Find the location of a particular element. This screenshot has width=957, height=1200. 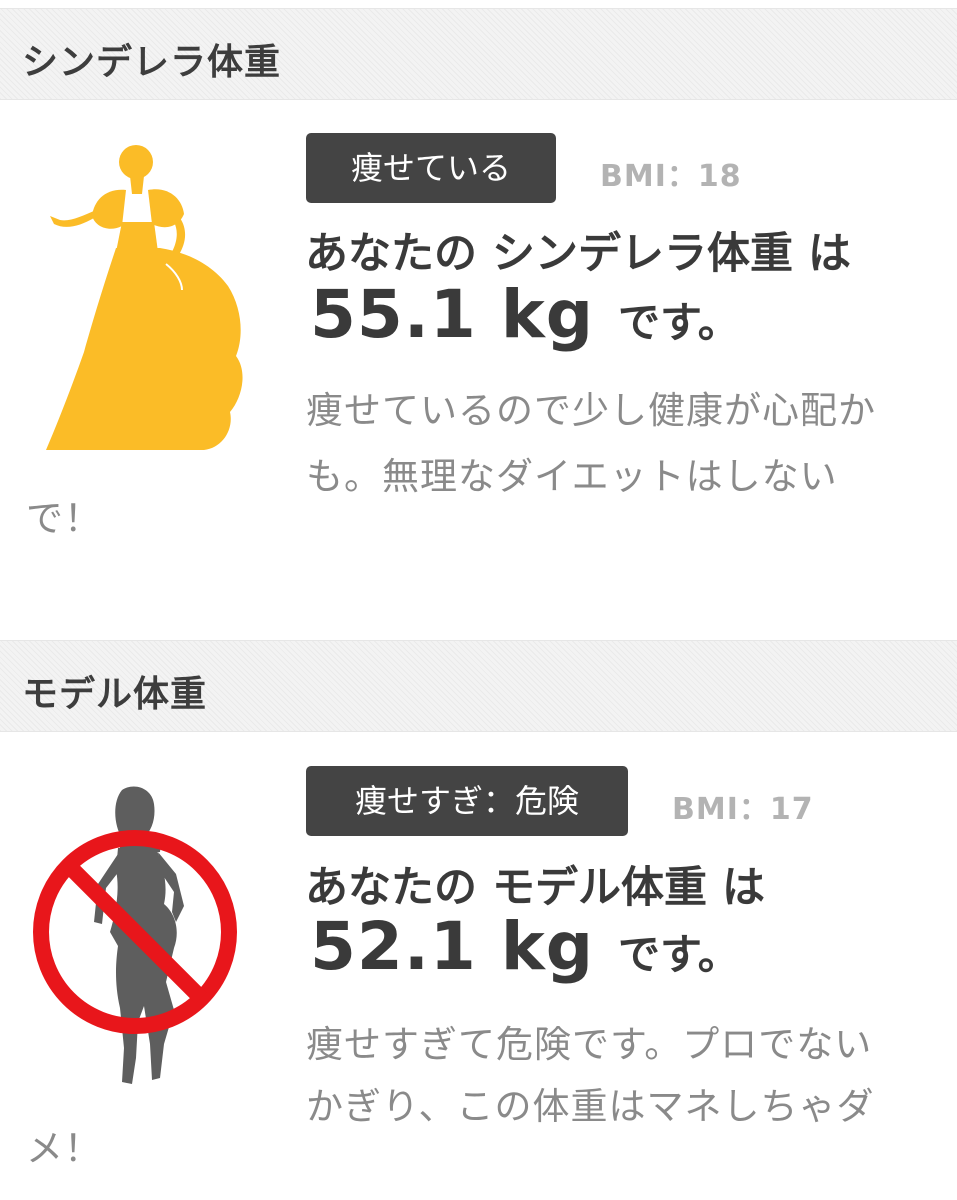

model-weight-suffix: です。 is located at coordinates (678, 954).